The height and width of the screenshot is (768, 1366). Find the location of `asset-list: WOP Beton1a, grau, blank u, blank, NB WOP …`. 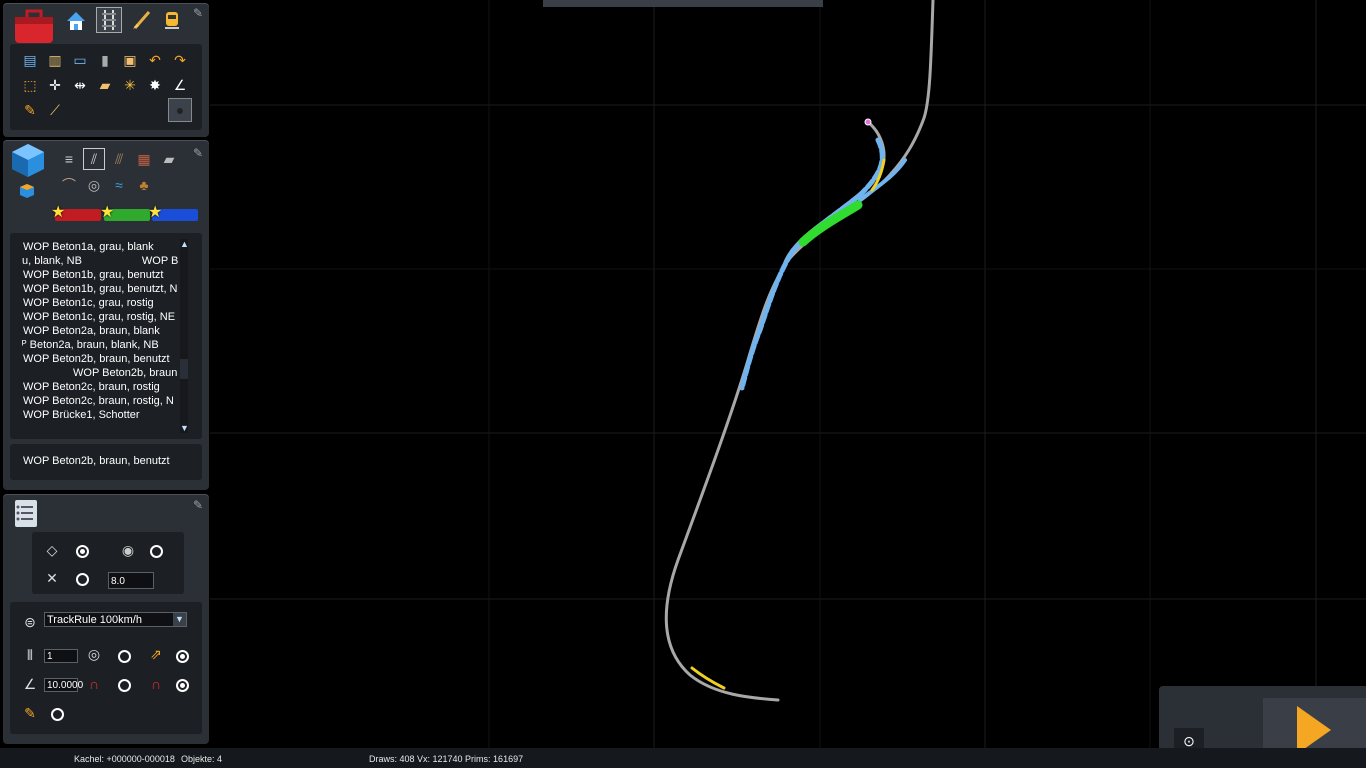

asset-list: WOP Beton1a, grau, blank u, blank, NB WOP … is located at coordinates (106, 336).